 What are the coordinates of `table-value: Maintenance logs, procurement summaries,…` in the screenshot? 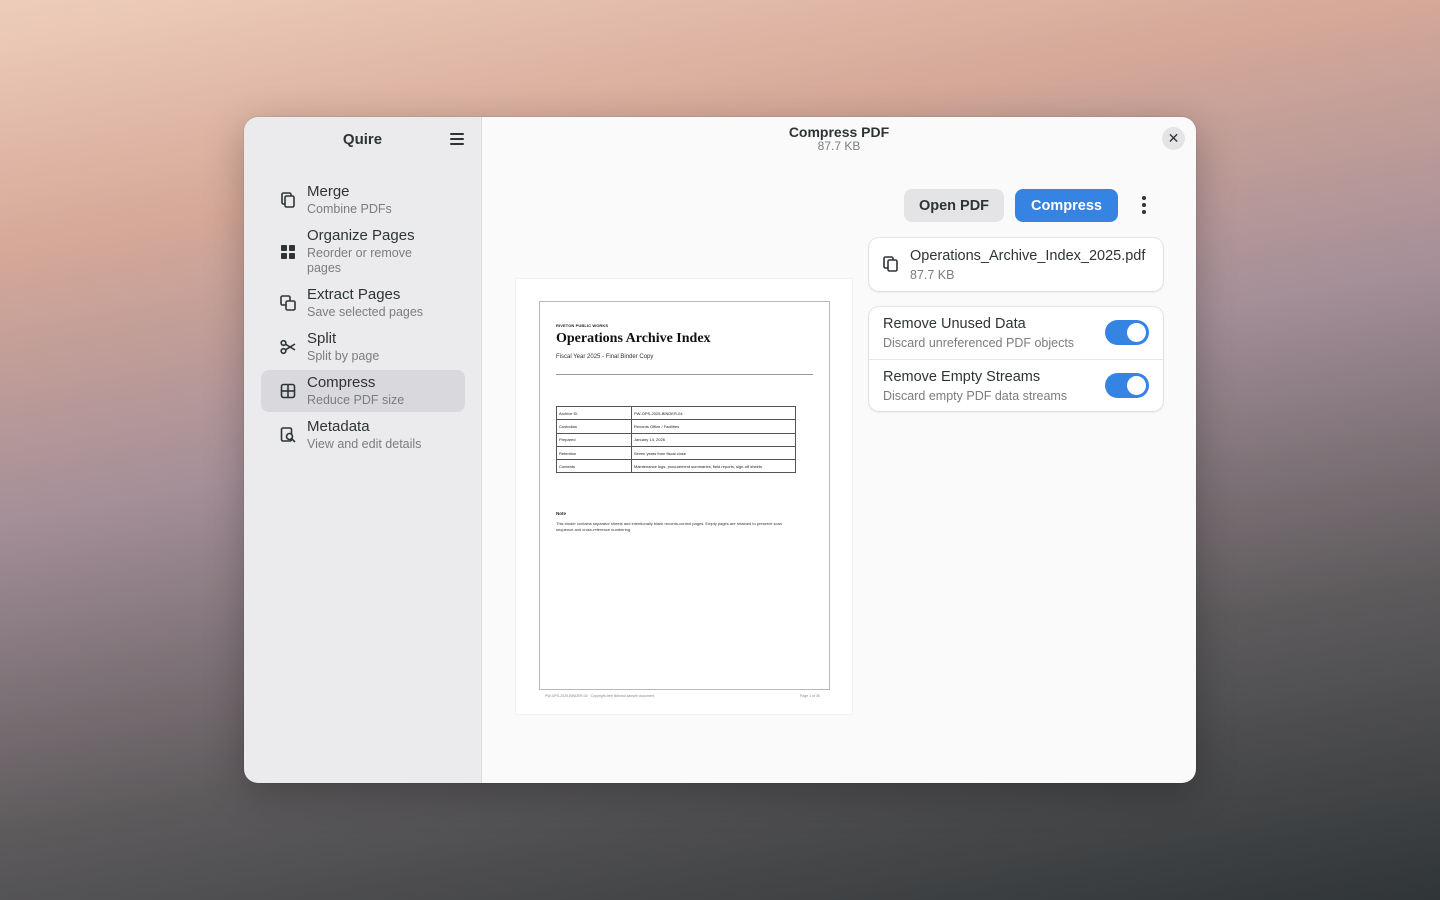 It's located at (713, 466).